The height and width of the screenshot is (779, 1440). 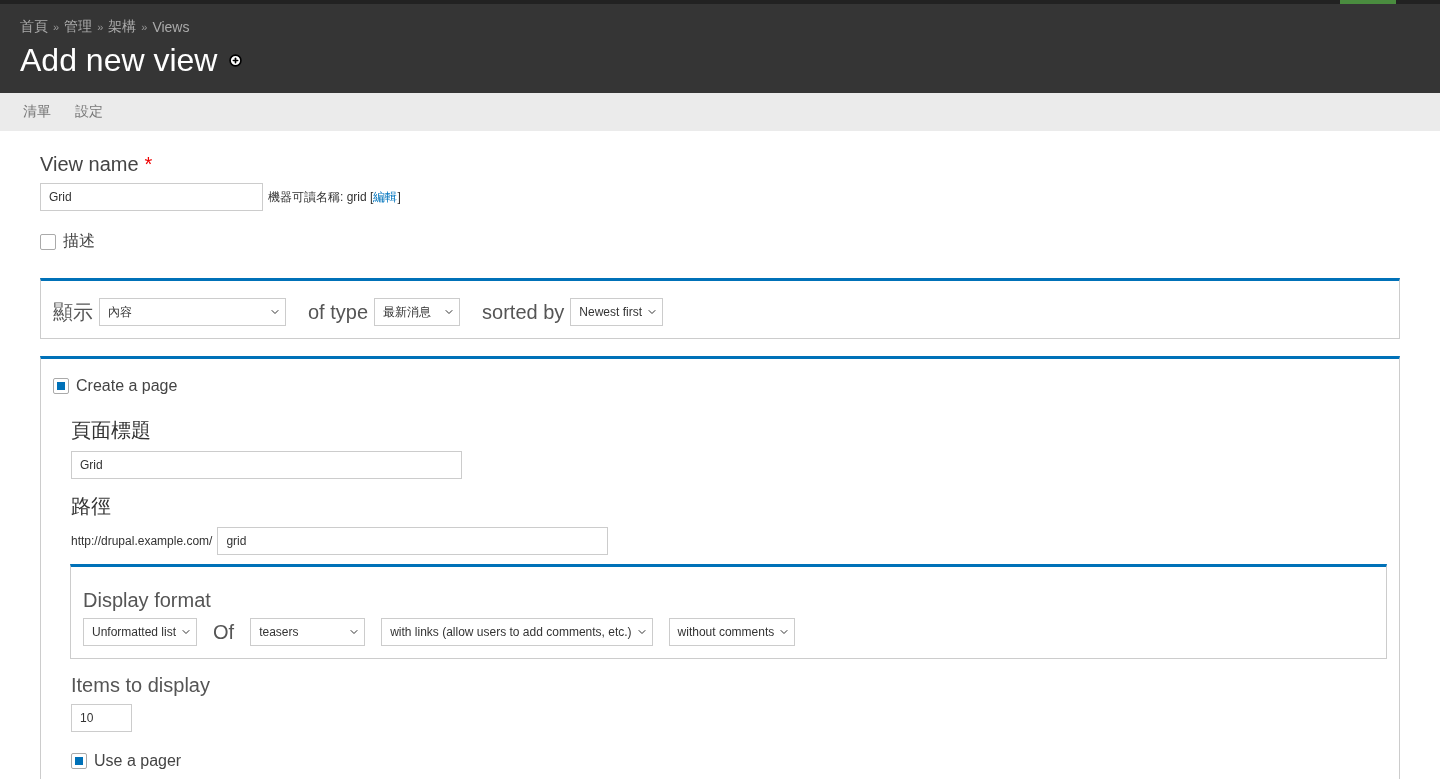 I want to click on breadcrumb-link: 架構, so click(x=122, y=27).